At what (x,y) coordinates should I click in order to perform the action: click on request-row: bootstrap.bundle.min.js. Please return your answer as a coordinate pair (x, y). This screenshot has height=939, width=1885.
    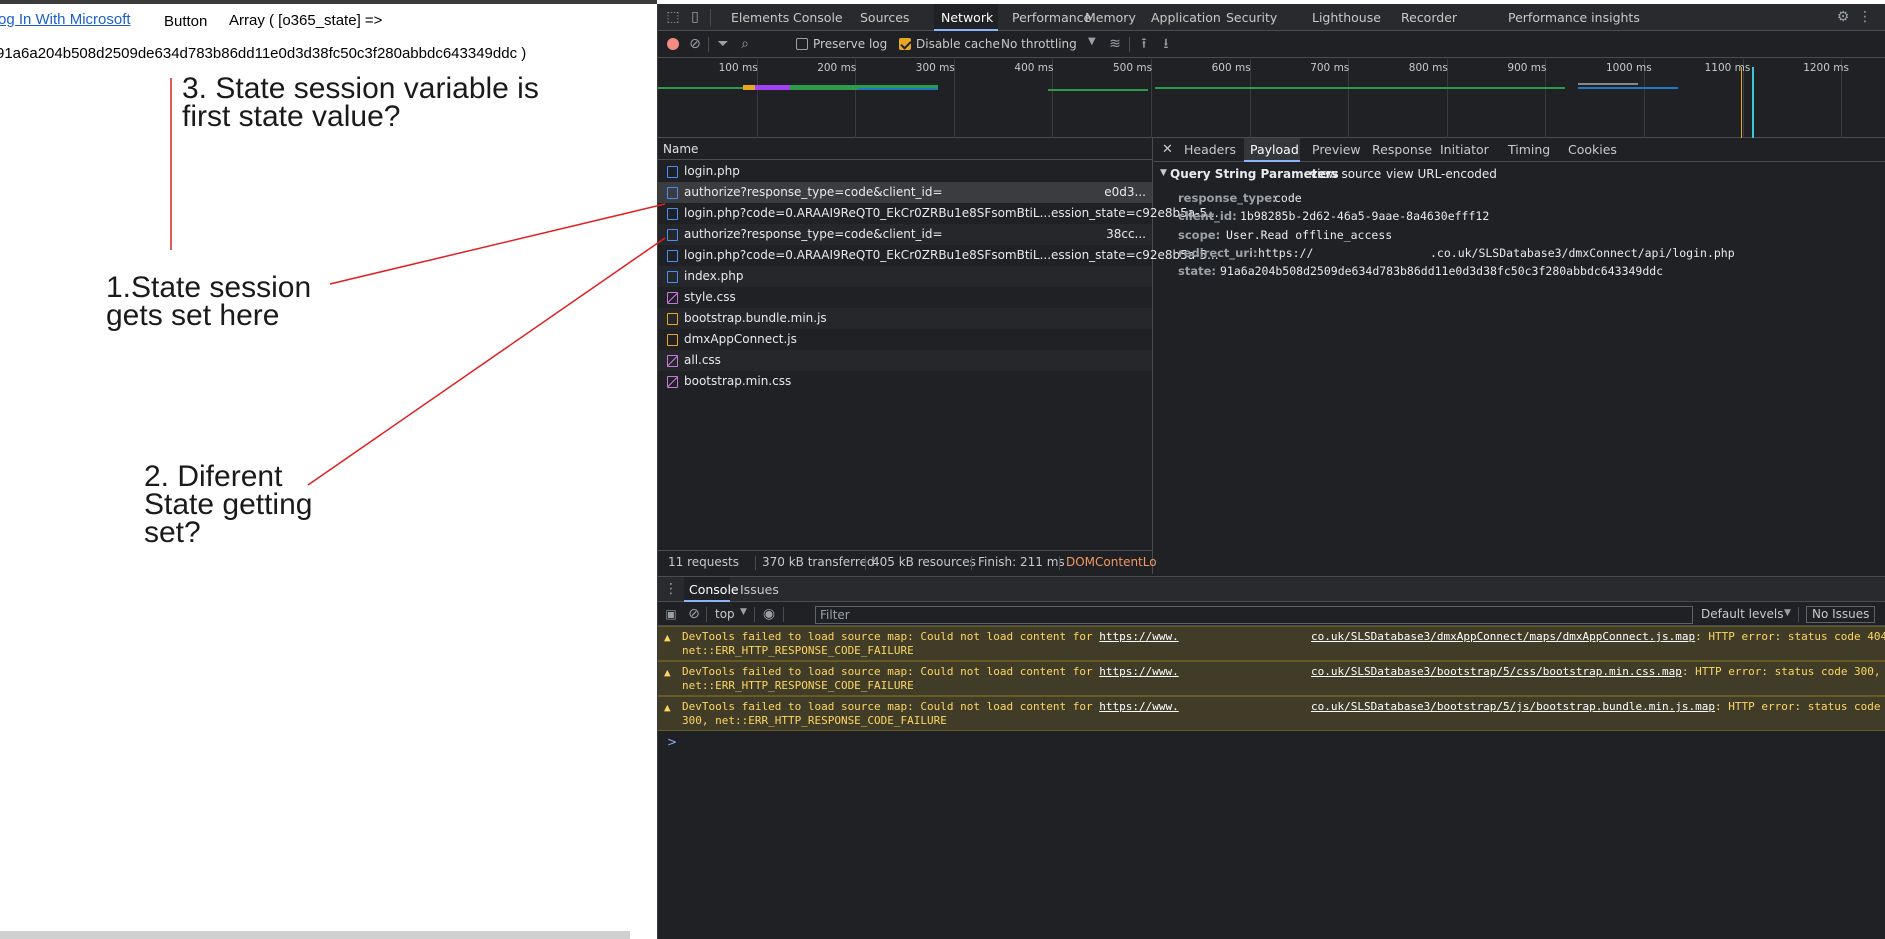
    Looking at the image, I should click on (905, 318).